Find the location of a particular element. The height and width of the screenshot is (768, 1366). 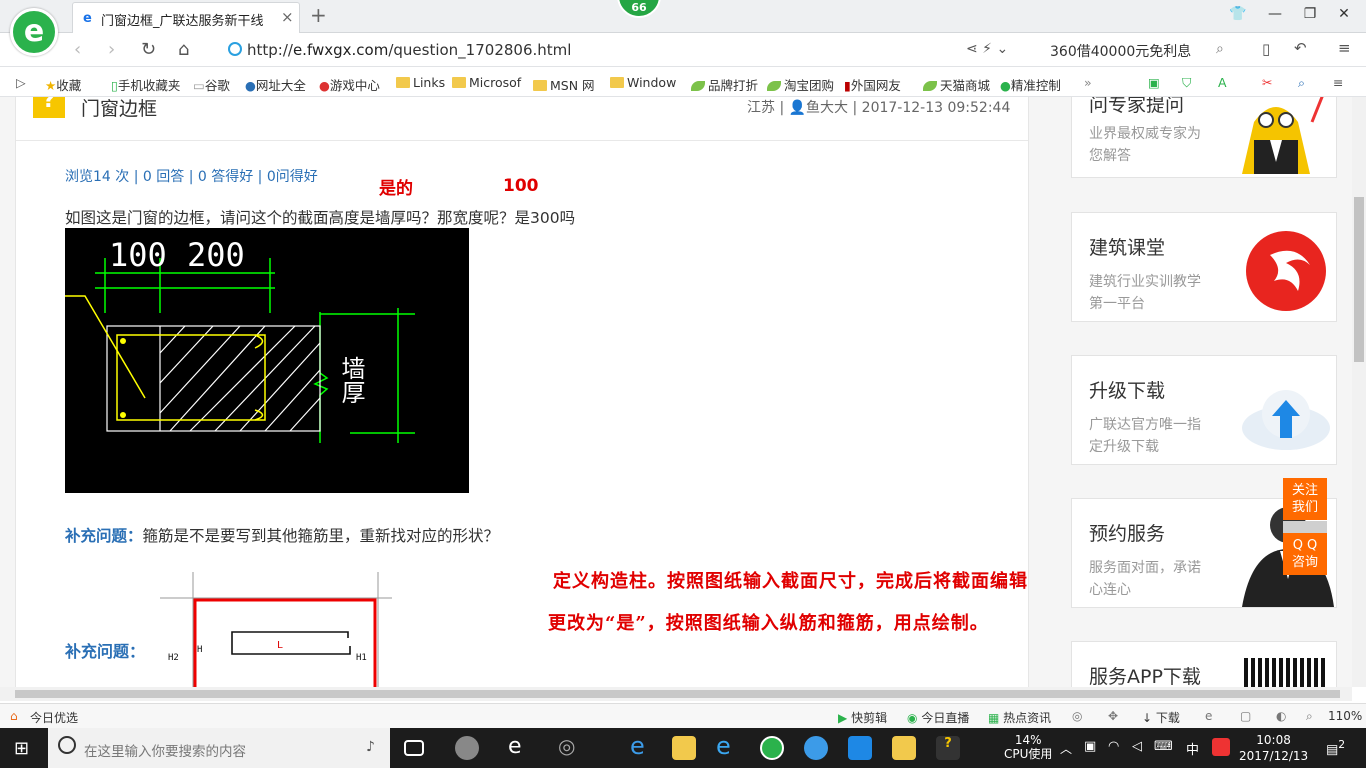

hscrollbar-thumb is located at coordinates (677, 694).